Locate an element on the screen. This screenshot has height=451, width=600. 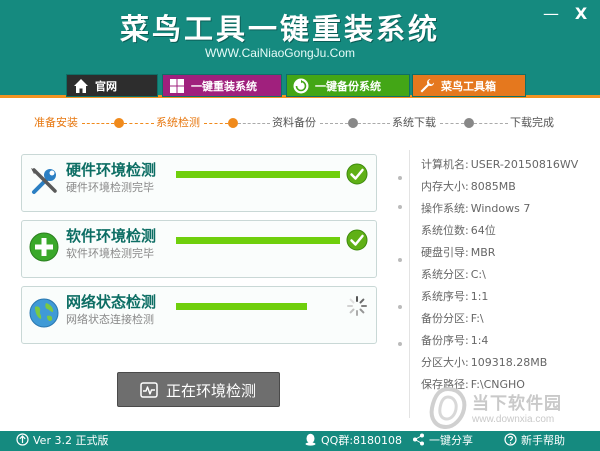
step-dot-done is located at coordinates (119, 123).